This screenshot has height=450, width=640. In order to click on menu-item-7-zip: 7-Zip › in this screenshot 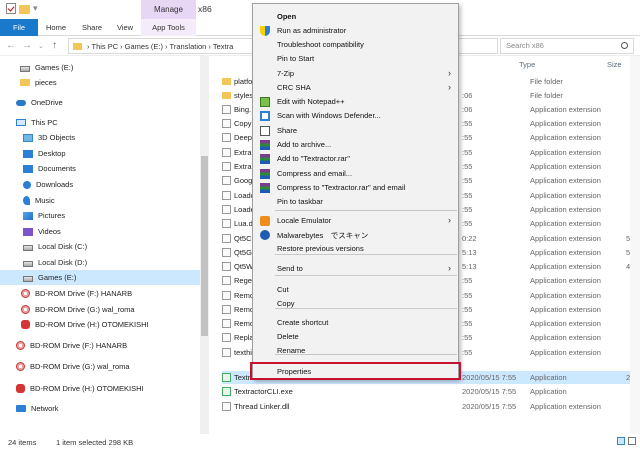, I will do `click(355, 74)`.